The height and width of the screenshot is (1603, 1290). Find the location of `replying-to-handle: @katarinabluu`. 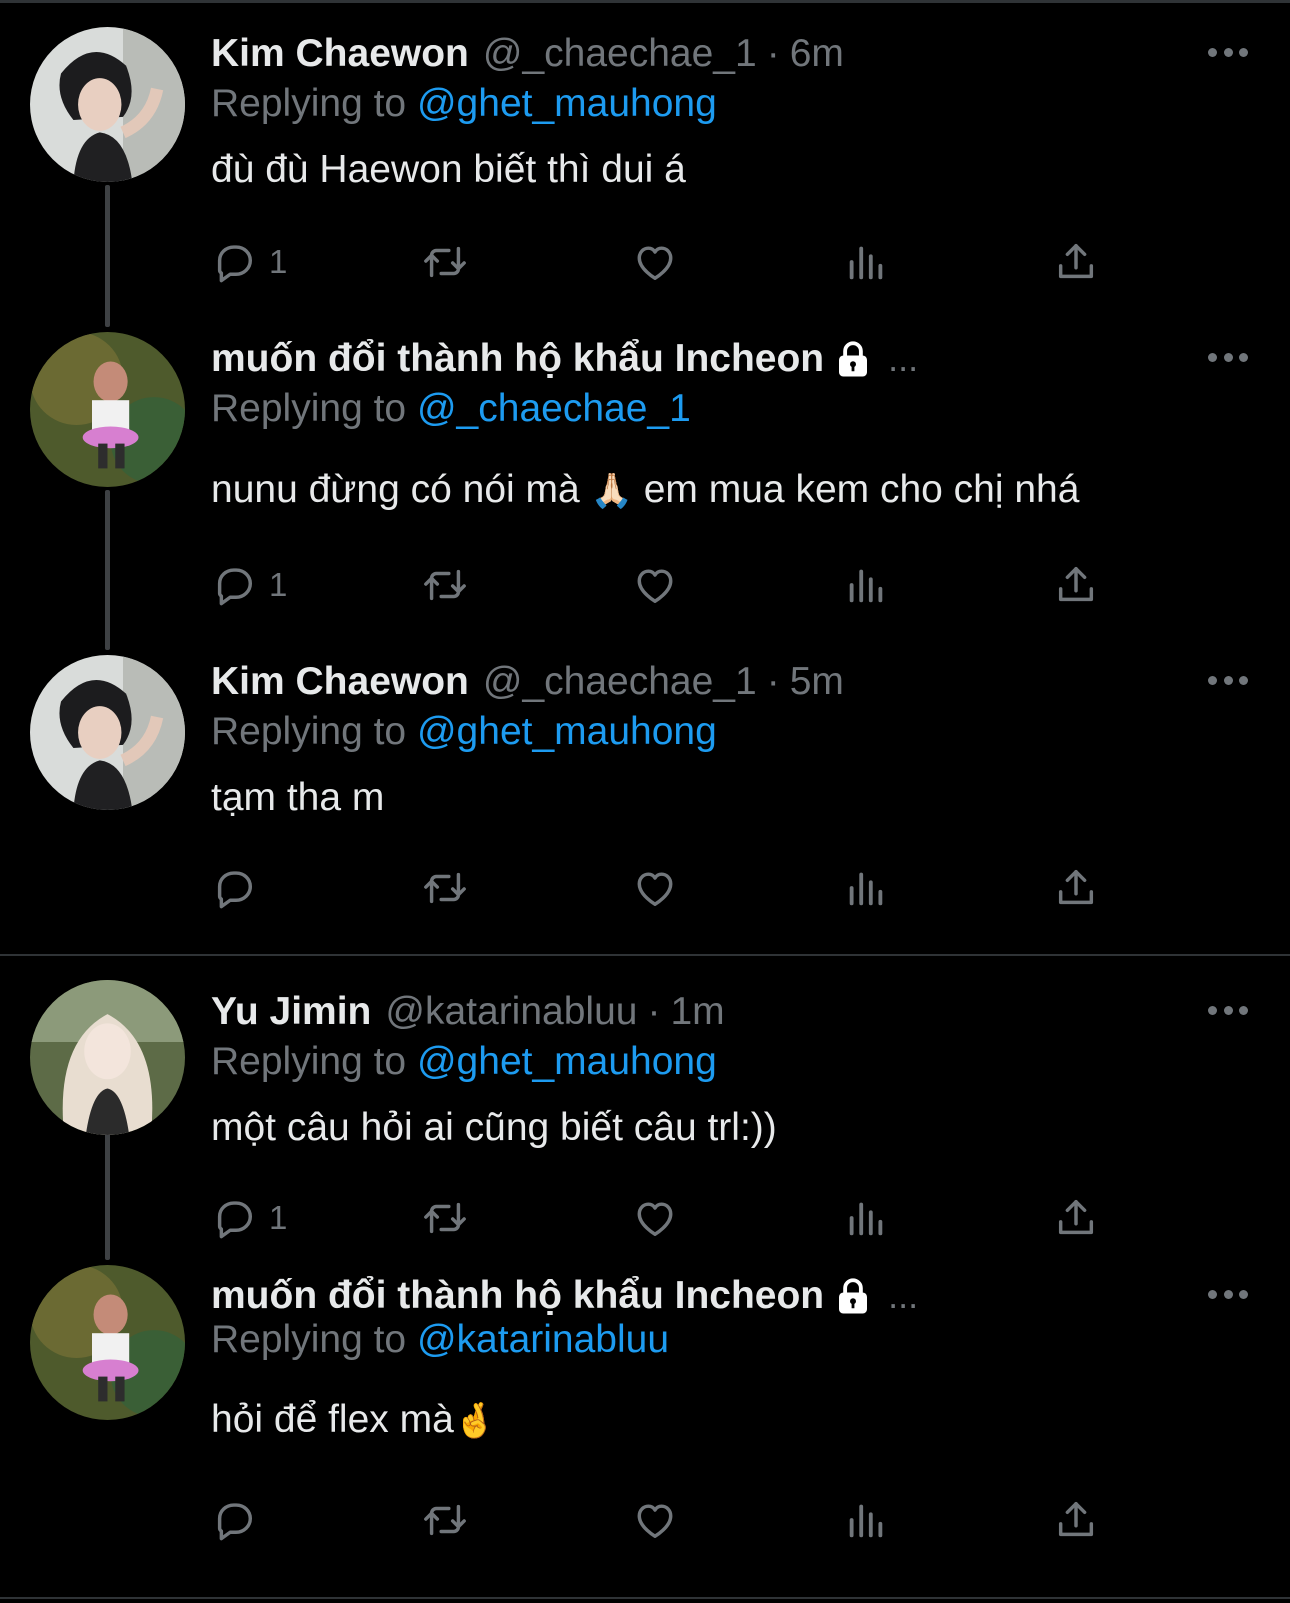

replying-to-handle: @katarinabluu is located at coordinates (543, 1339).